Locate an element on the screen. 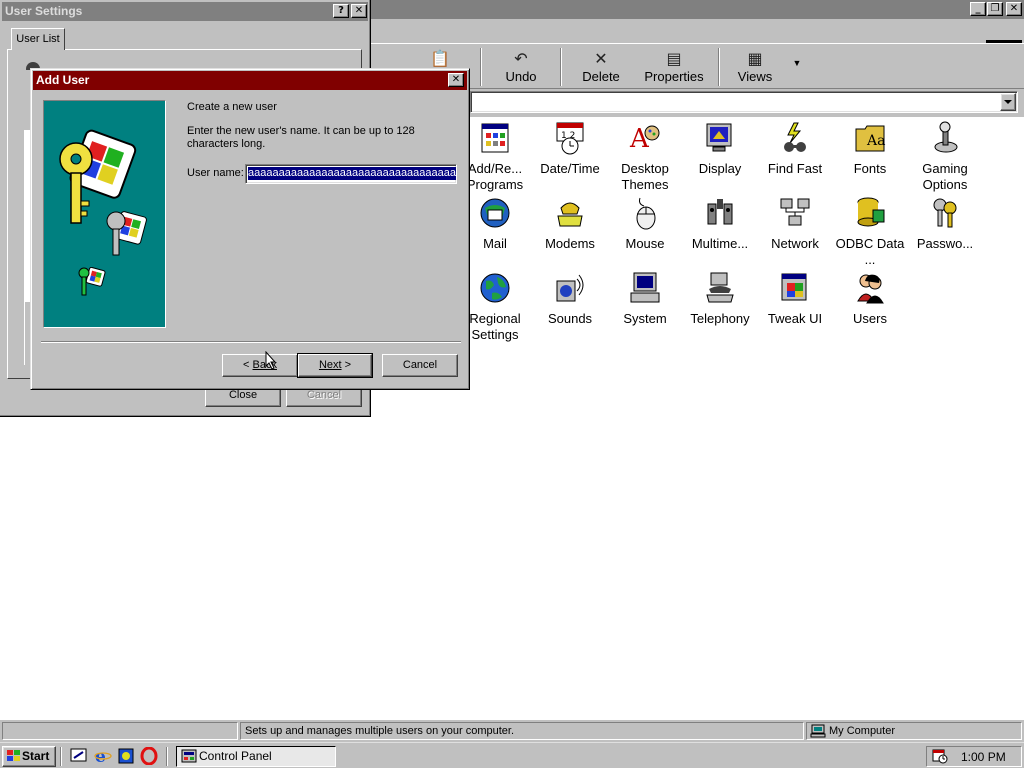  users-icon is located at coordinates (870, 288).